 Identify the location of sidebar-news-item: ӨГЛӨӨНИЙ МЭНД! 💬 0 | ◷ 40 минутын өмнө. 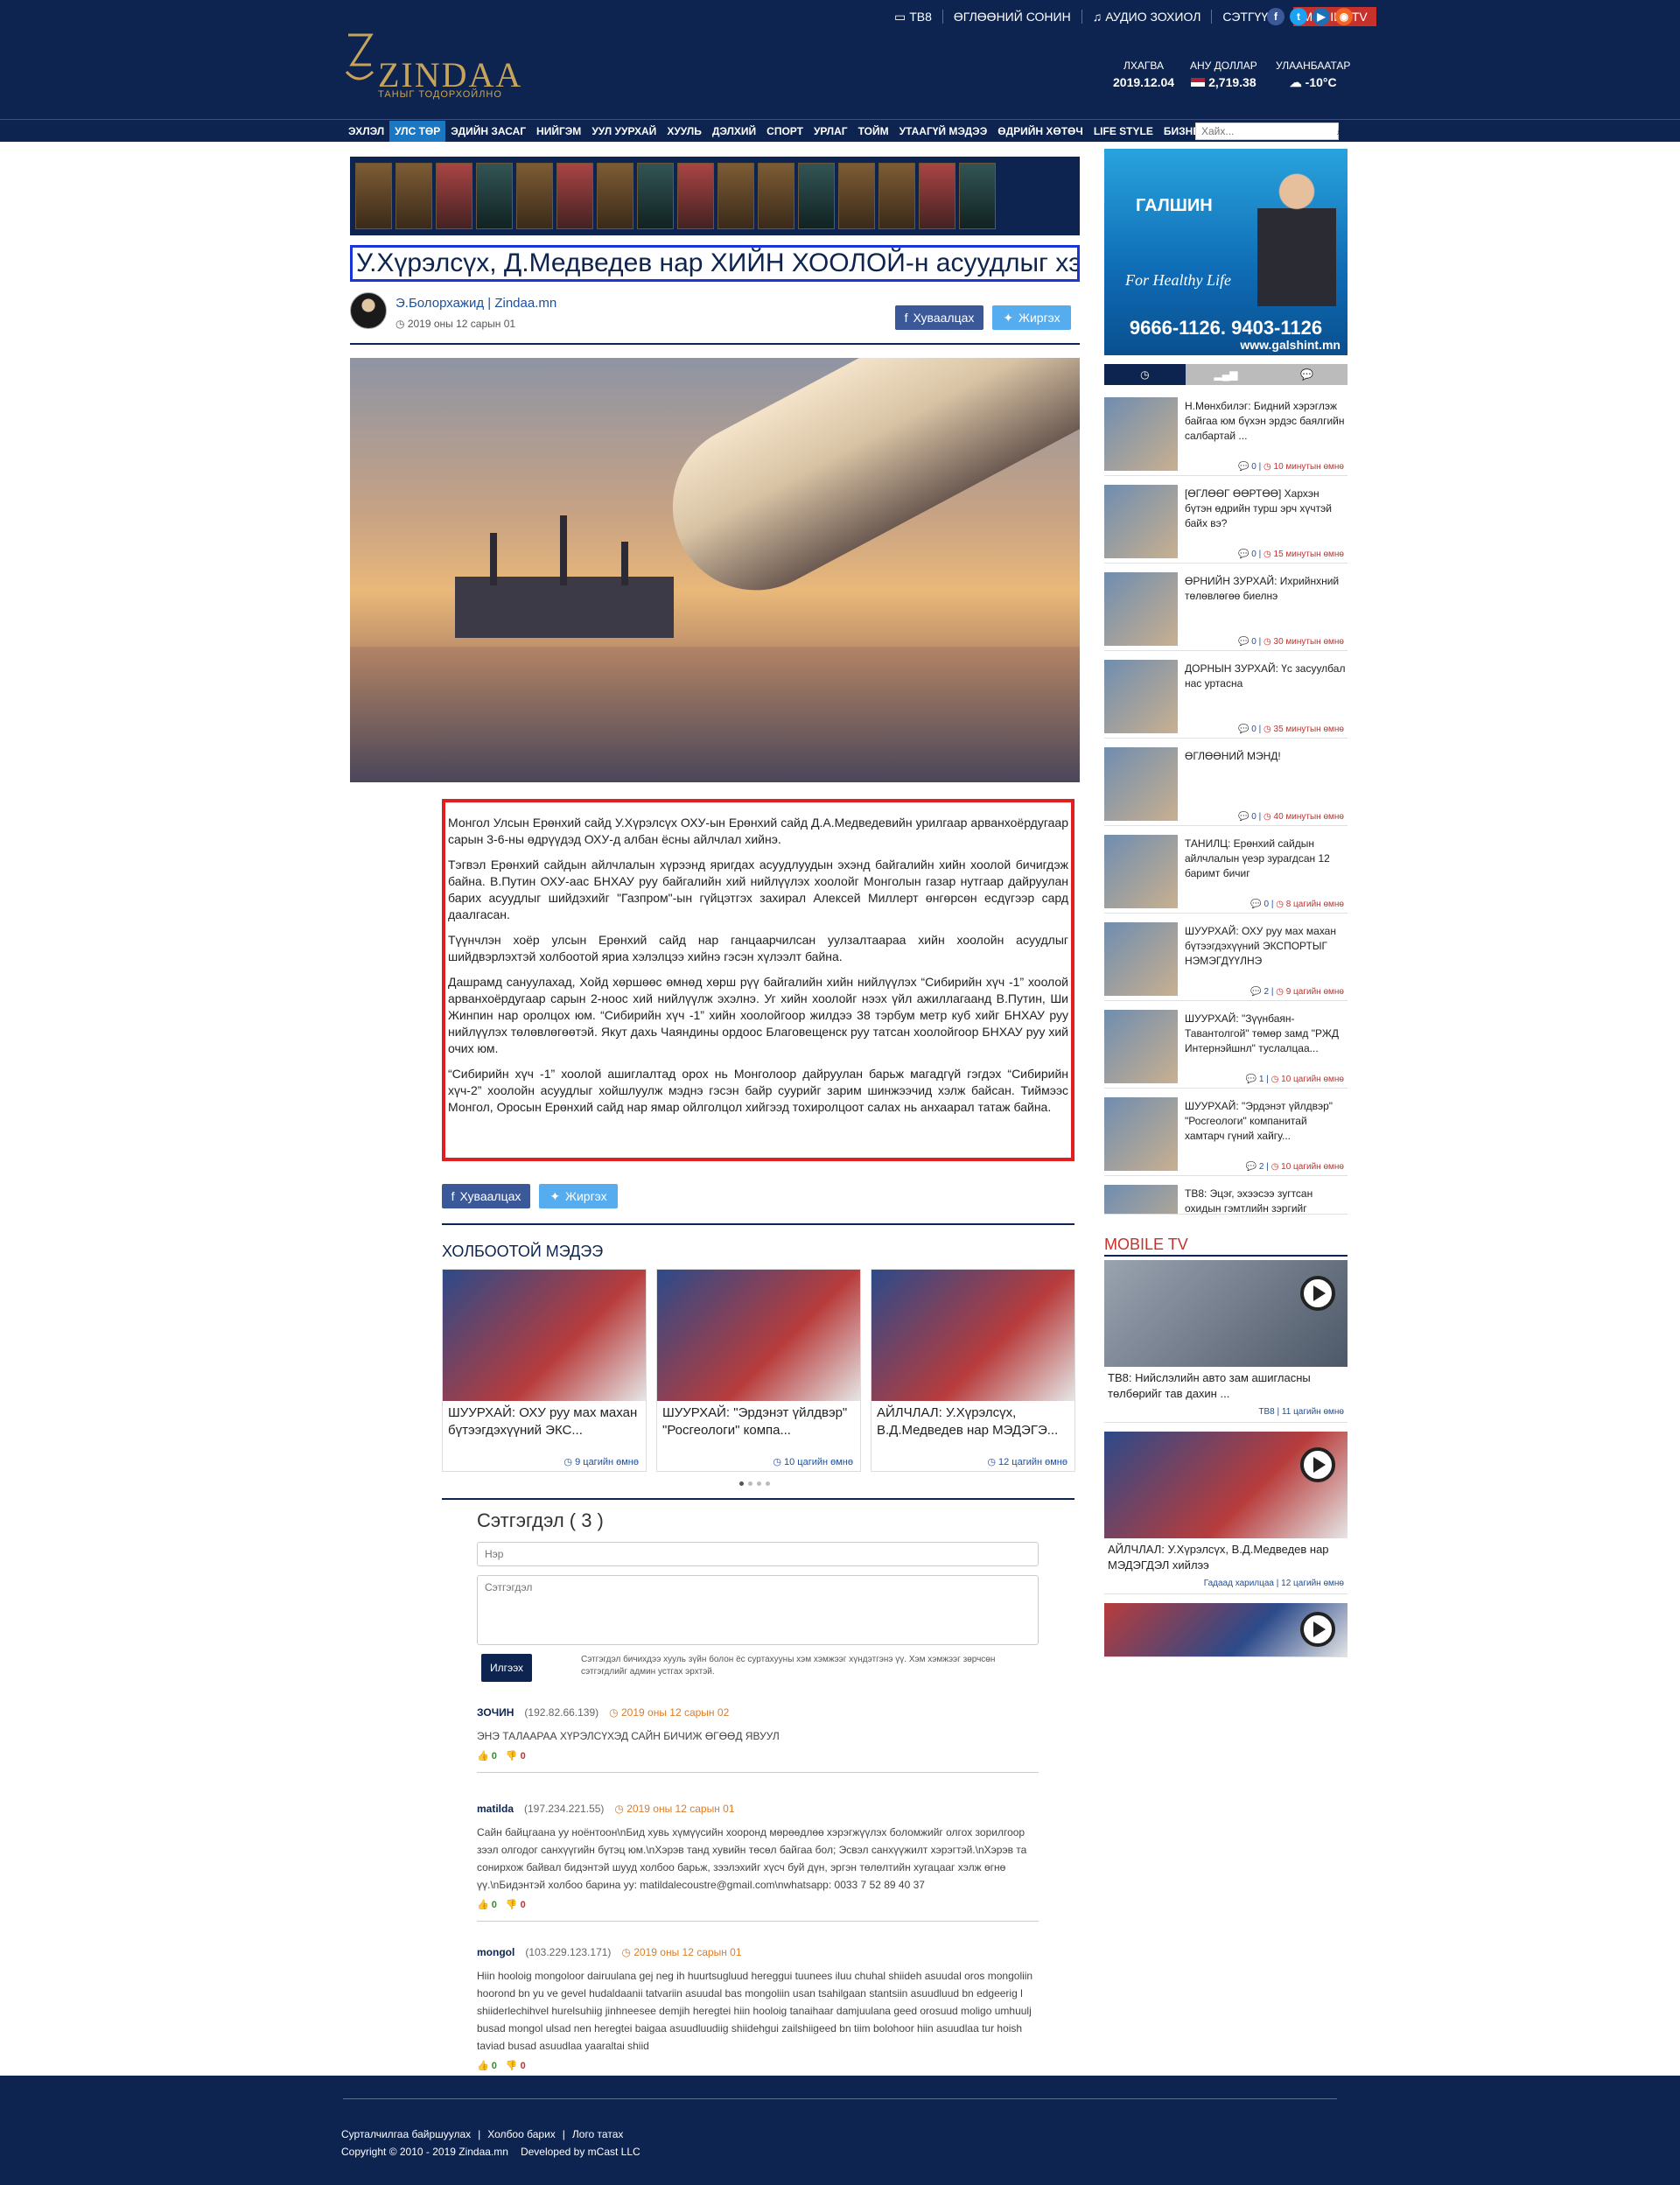
(1226, 784).